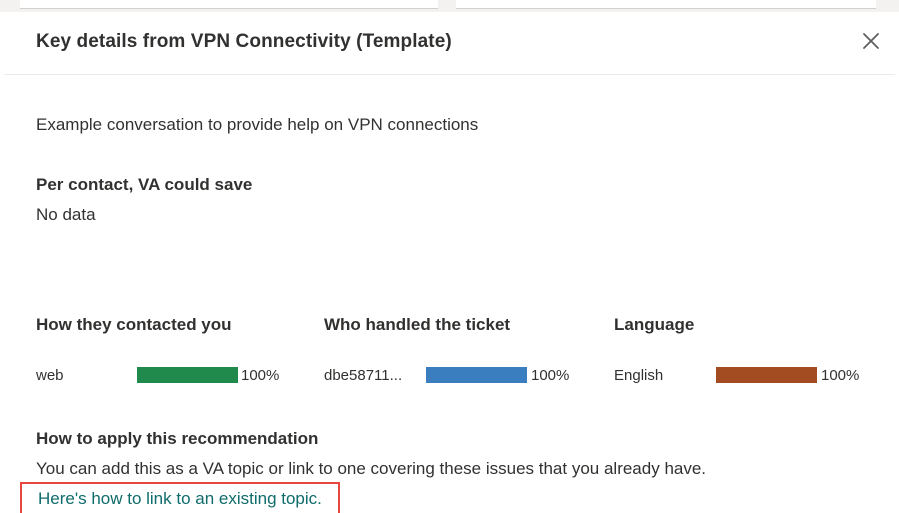 This screenshot has height=513, width=899. I want to click on language-bar, so click(766, 375).